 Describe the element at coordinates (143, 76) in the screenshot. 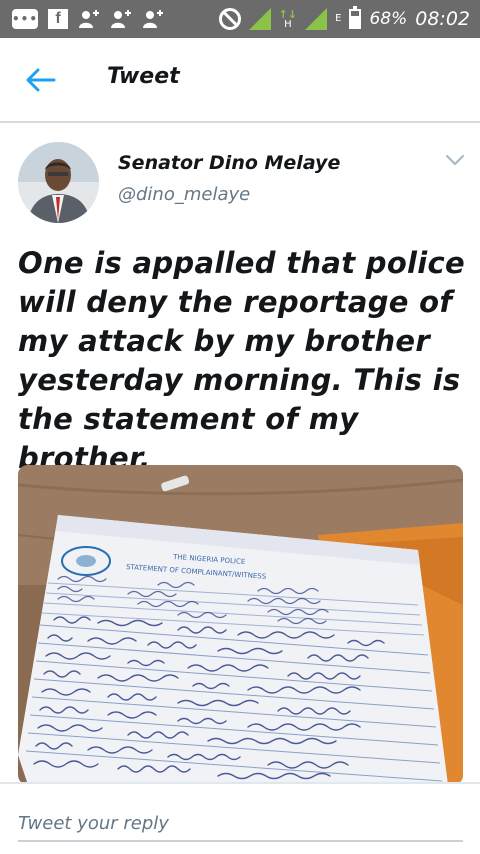

I see `page-title: Tweet` at that location.